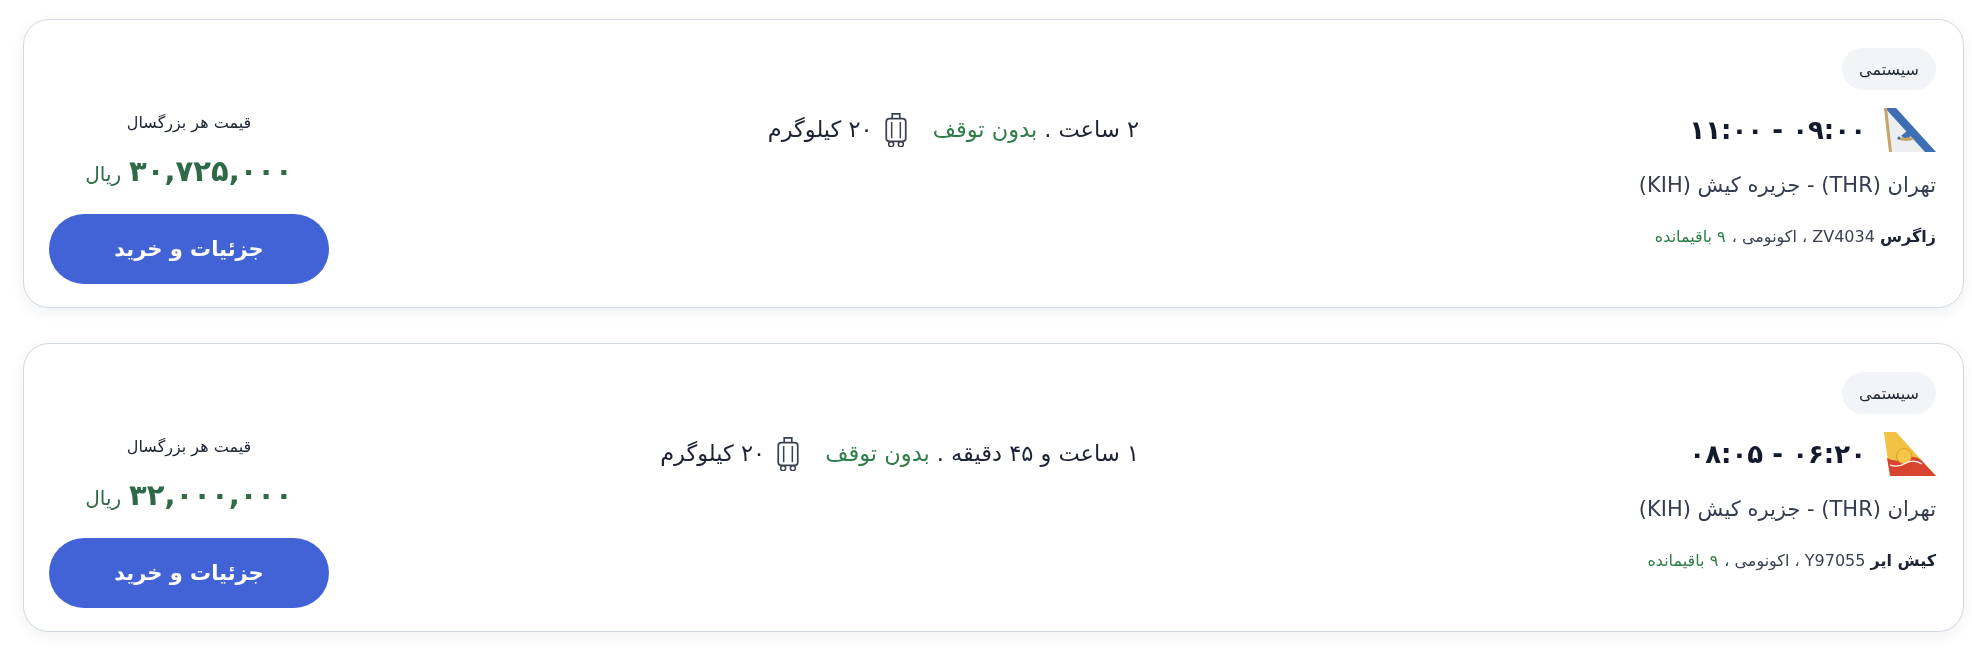  What do you see at coordinates (1777, 130) in the screenshot?
I see `flight-times: ۰۹:۰۰ - ۱۱:۰۰` at bounding box center [1777, 130].